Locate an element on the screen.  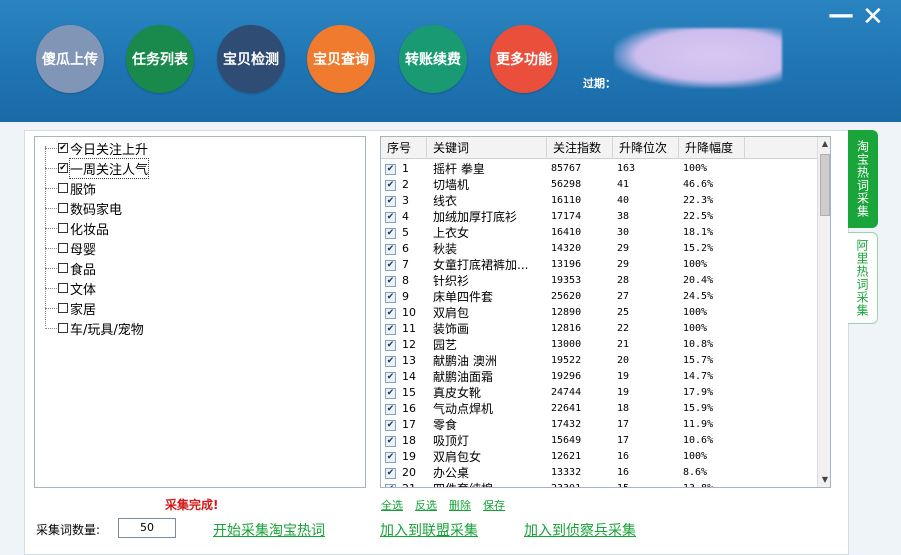
row-change: 100% is located at coordinates (695, 264).